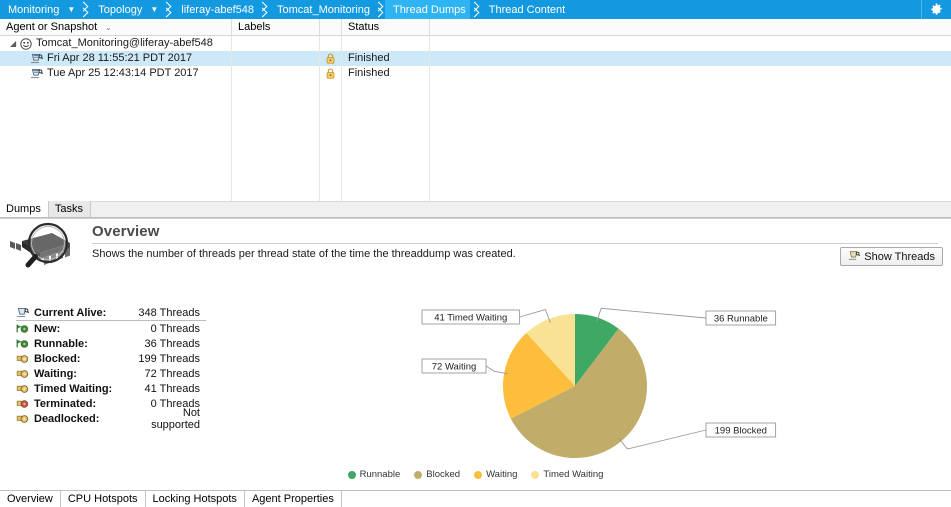 Image resolution: width=951 pixels, height=507 pixels. I want to click on stat-label: Deadlocked:, so click(67, 418).